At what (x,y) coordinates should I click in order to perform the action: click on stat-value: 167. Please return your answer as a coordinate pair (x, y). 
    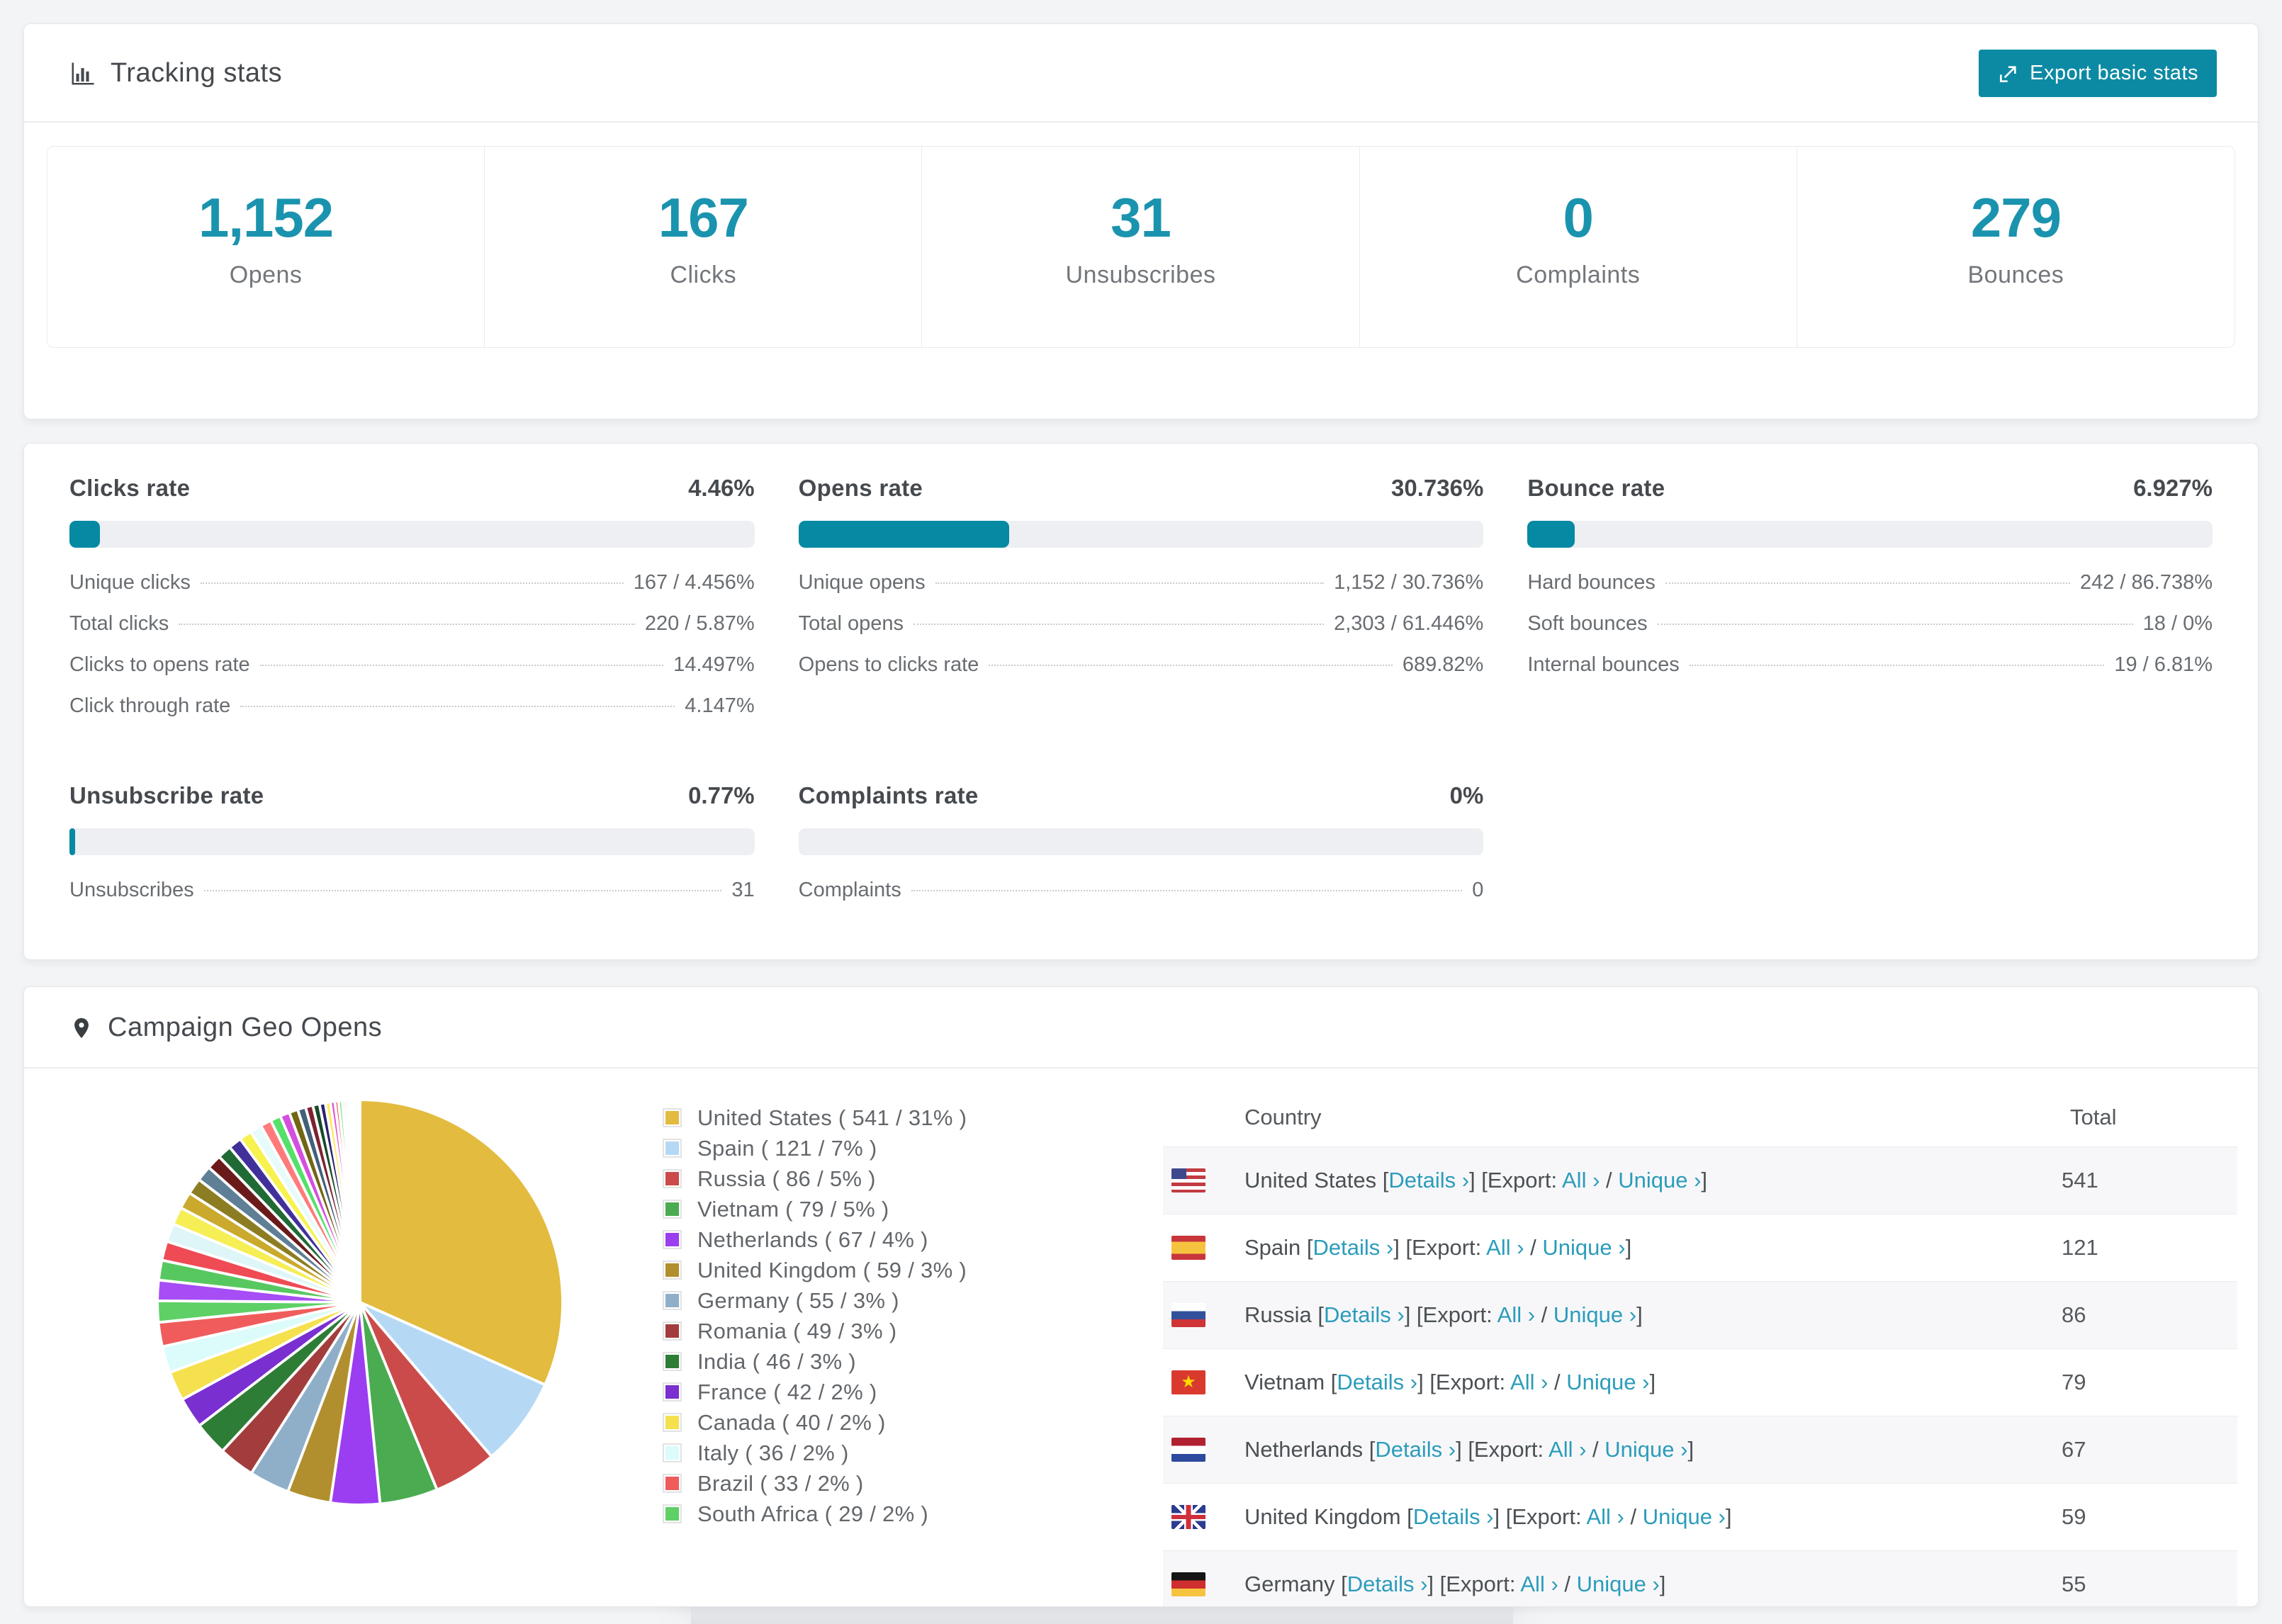
    Looking at the image, I should click on (704, 217).